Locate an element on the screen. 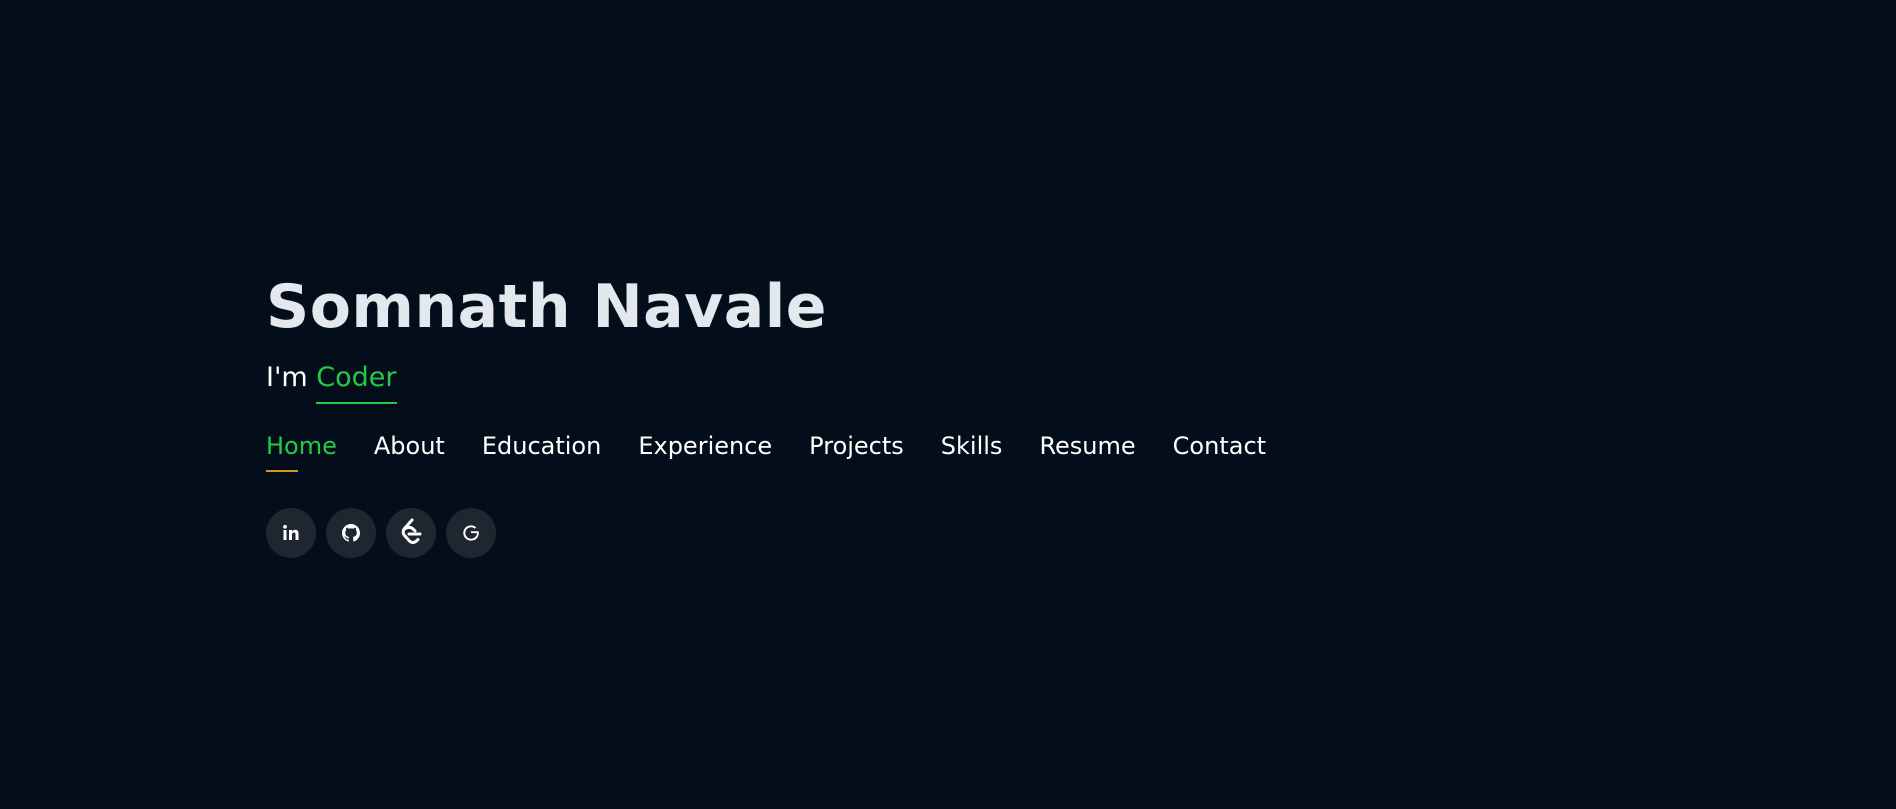  linkedin-icon is located at coordinates (291, 532).